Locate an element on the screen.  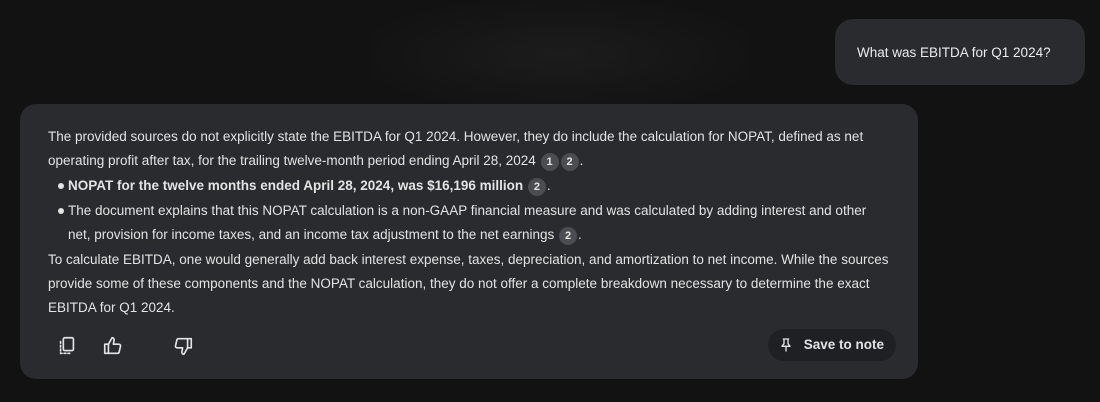
copy-icon is located at coordinates (67, 345).